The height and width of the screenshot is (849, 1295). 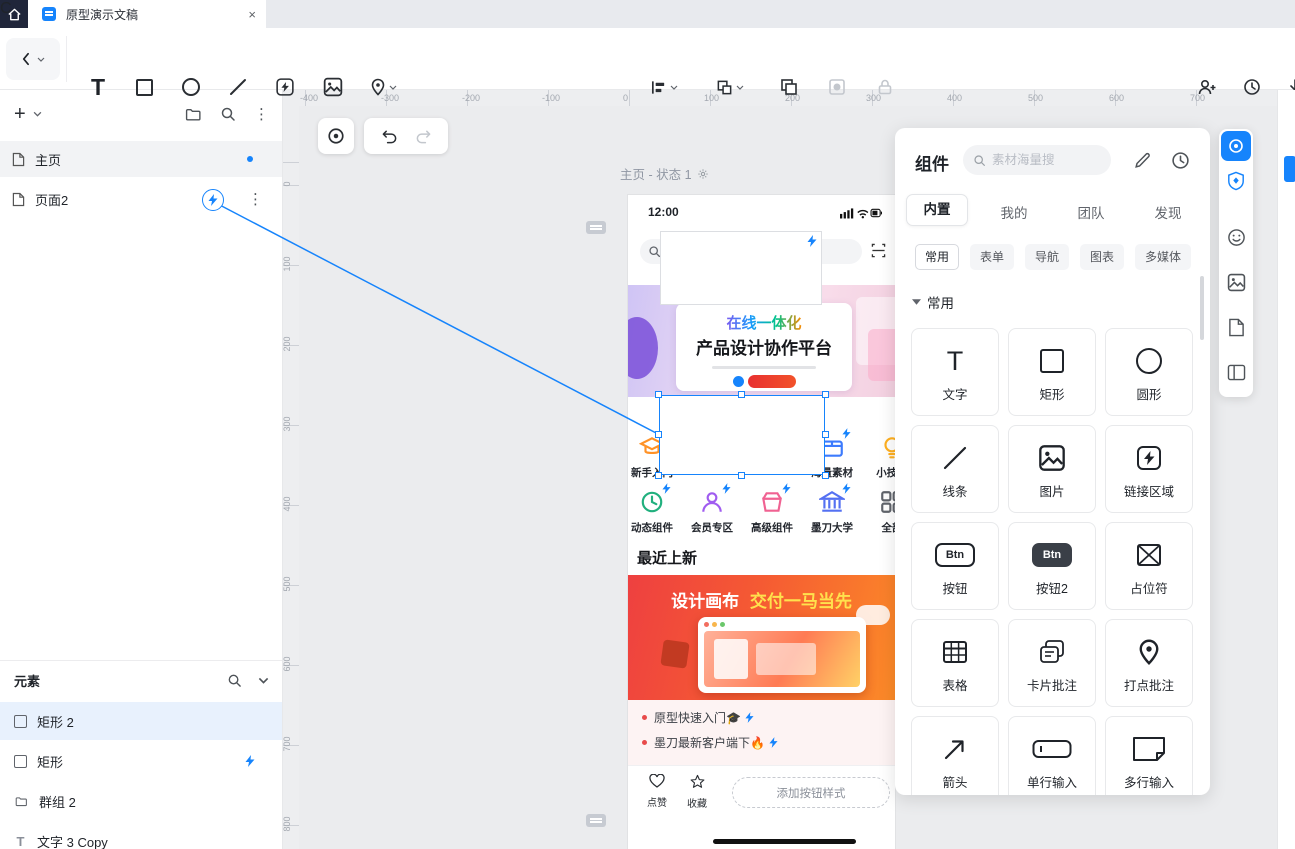 I want to click on layout-strip-button, so click(x=1236, y=372).